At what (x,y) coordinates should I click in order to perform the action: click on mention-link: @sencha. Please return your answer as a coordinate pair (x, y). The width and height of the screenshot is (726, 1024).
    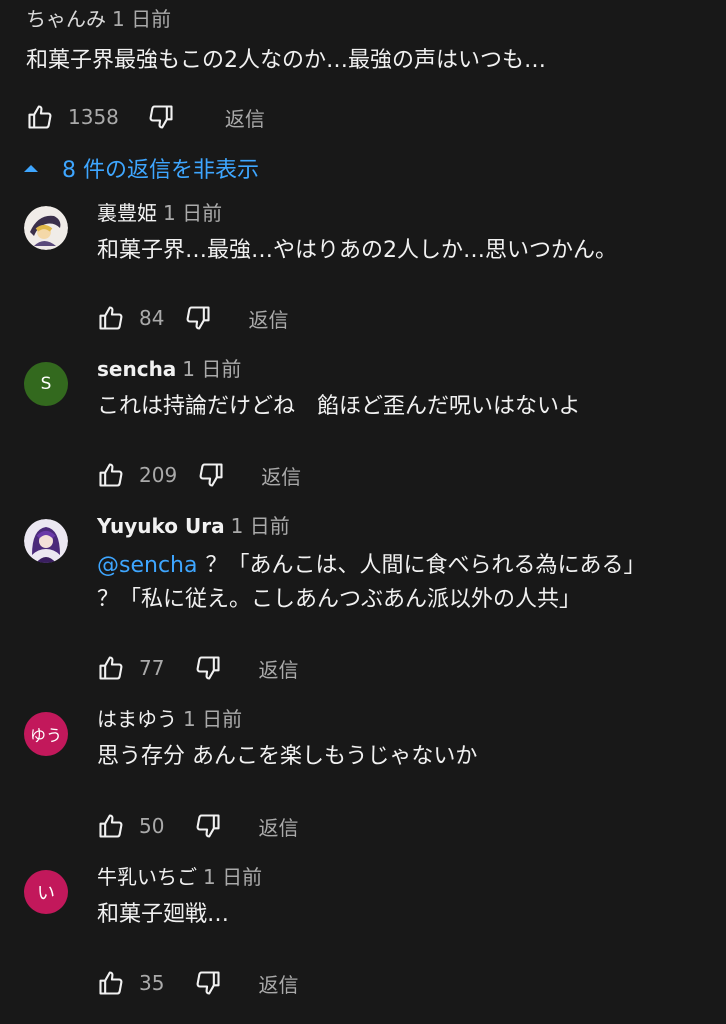
    Looking at the image, I should click on (147, 565).